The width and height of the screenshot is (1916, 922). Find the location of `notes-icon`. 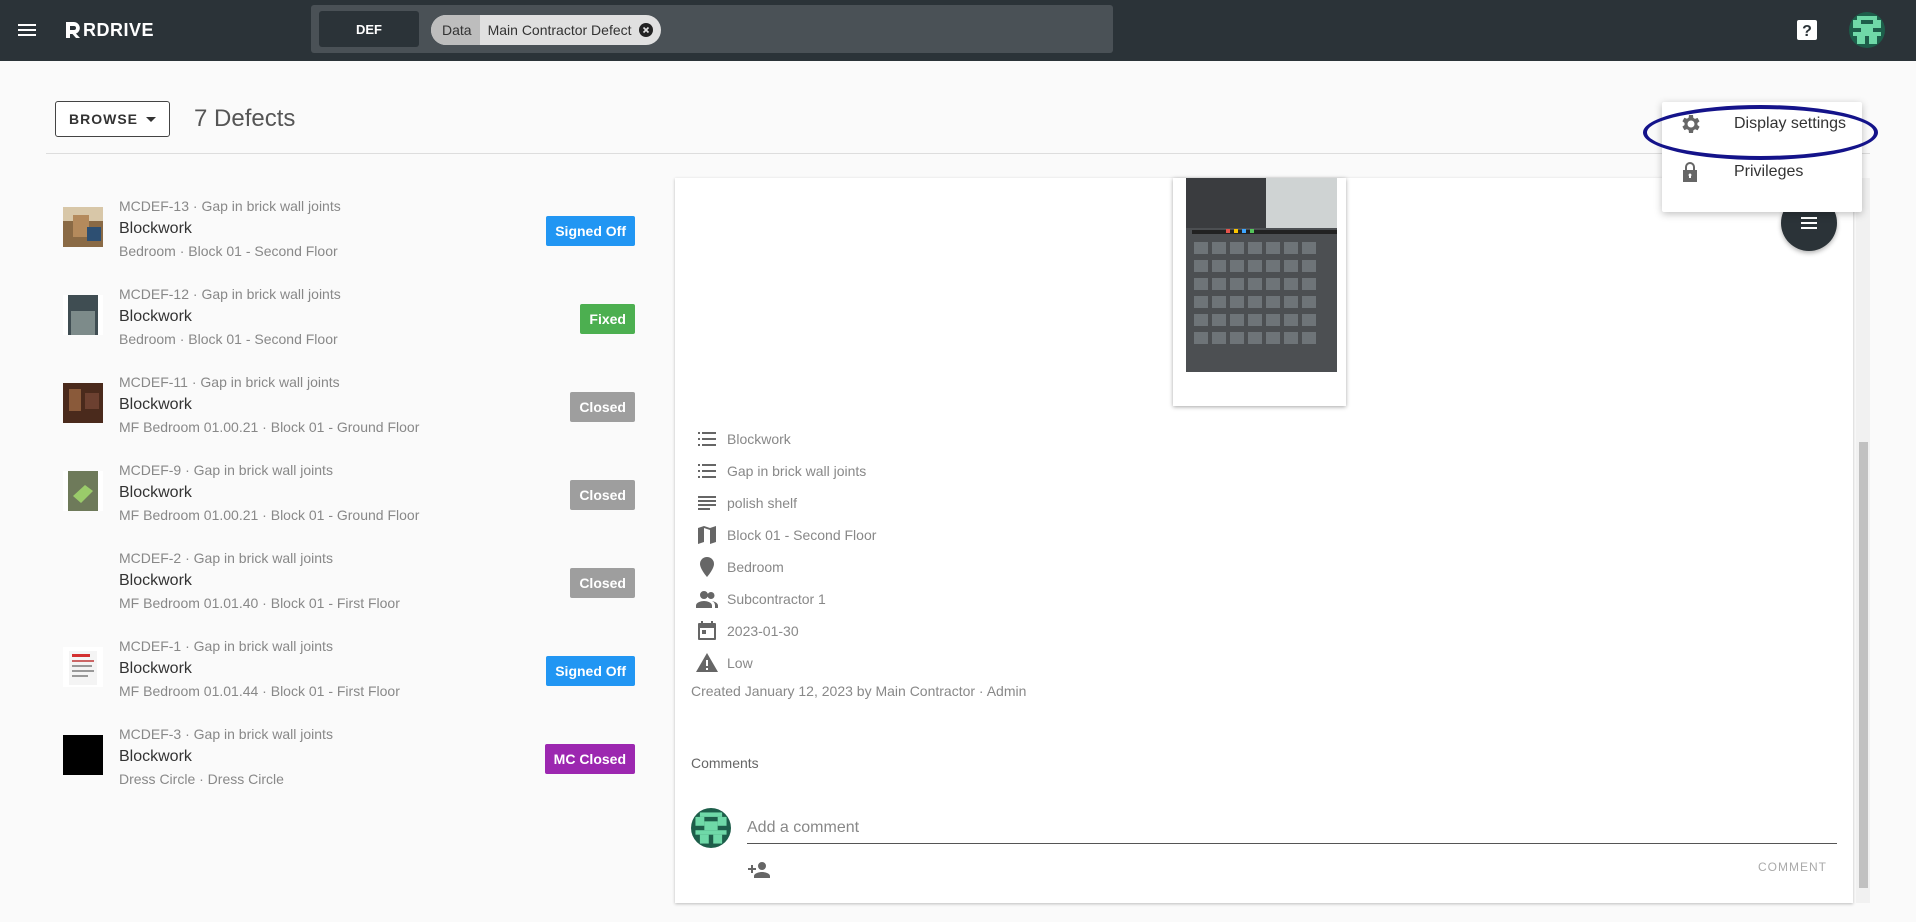

notes-icon is located at coordinates (707, 503).